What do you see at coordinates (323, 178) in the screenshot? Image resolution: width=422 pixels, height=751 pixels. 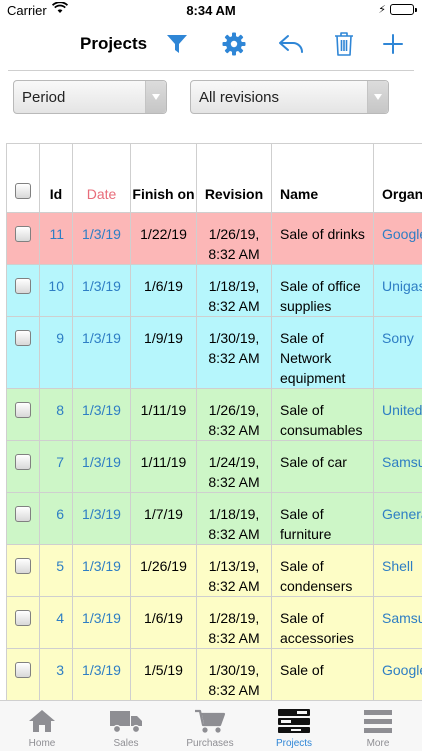 I see `column-header-name: Name` at bounding box center [323, 178].